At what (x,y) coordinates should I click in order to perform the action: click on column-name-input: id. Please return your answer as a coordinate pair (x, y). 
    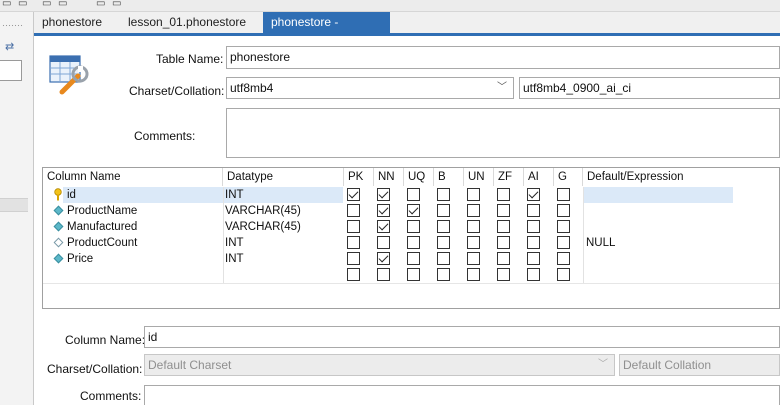
    Looking at the image, I should click on (462, 337).